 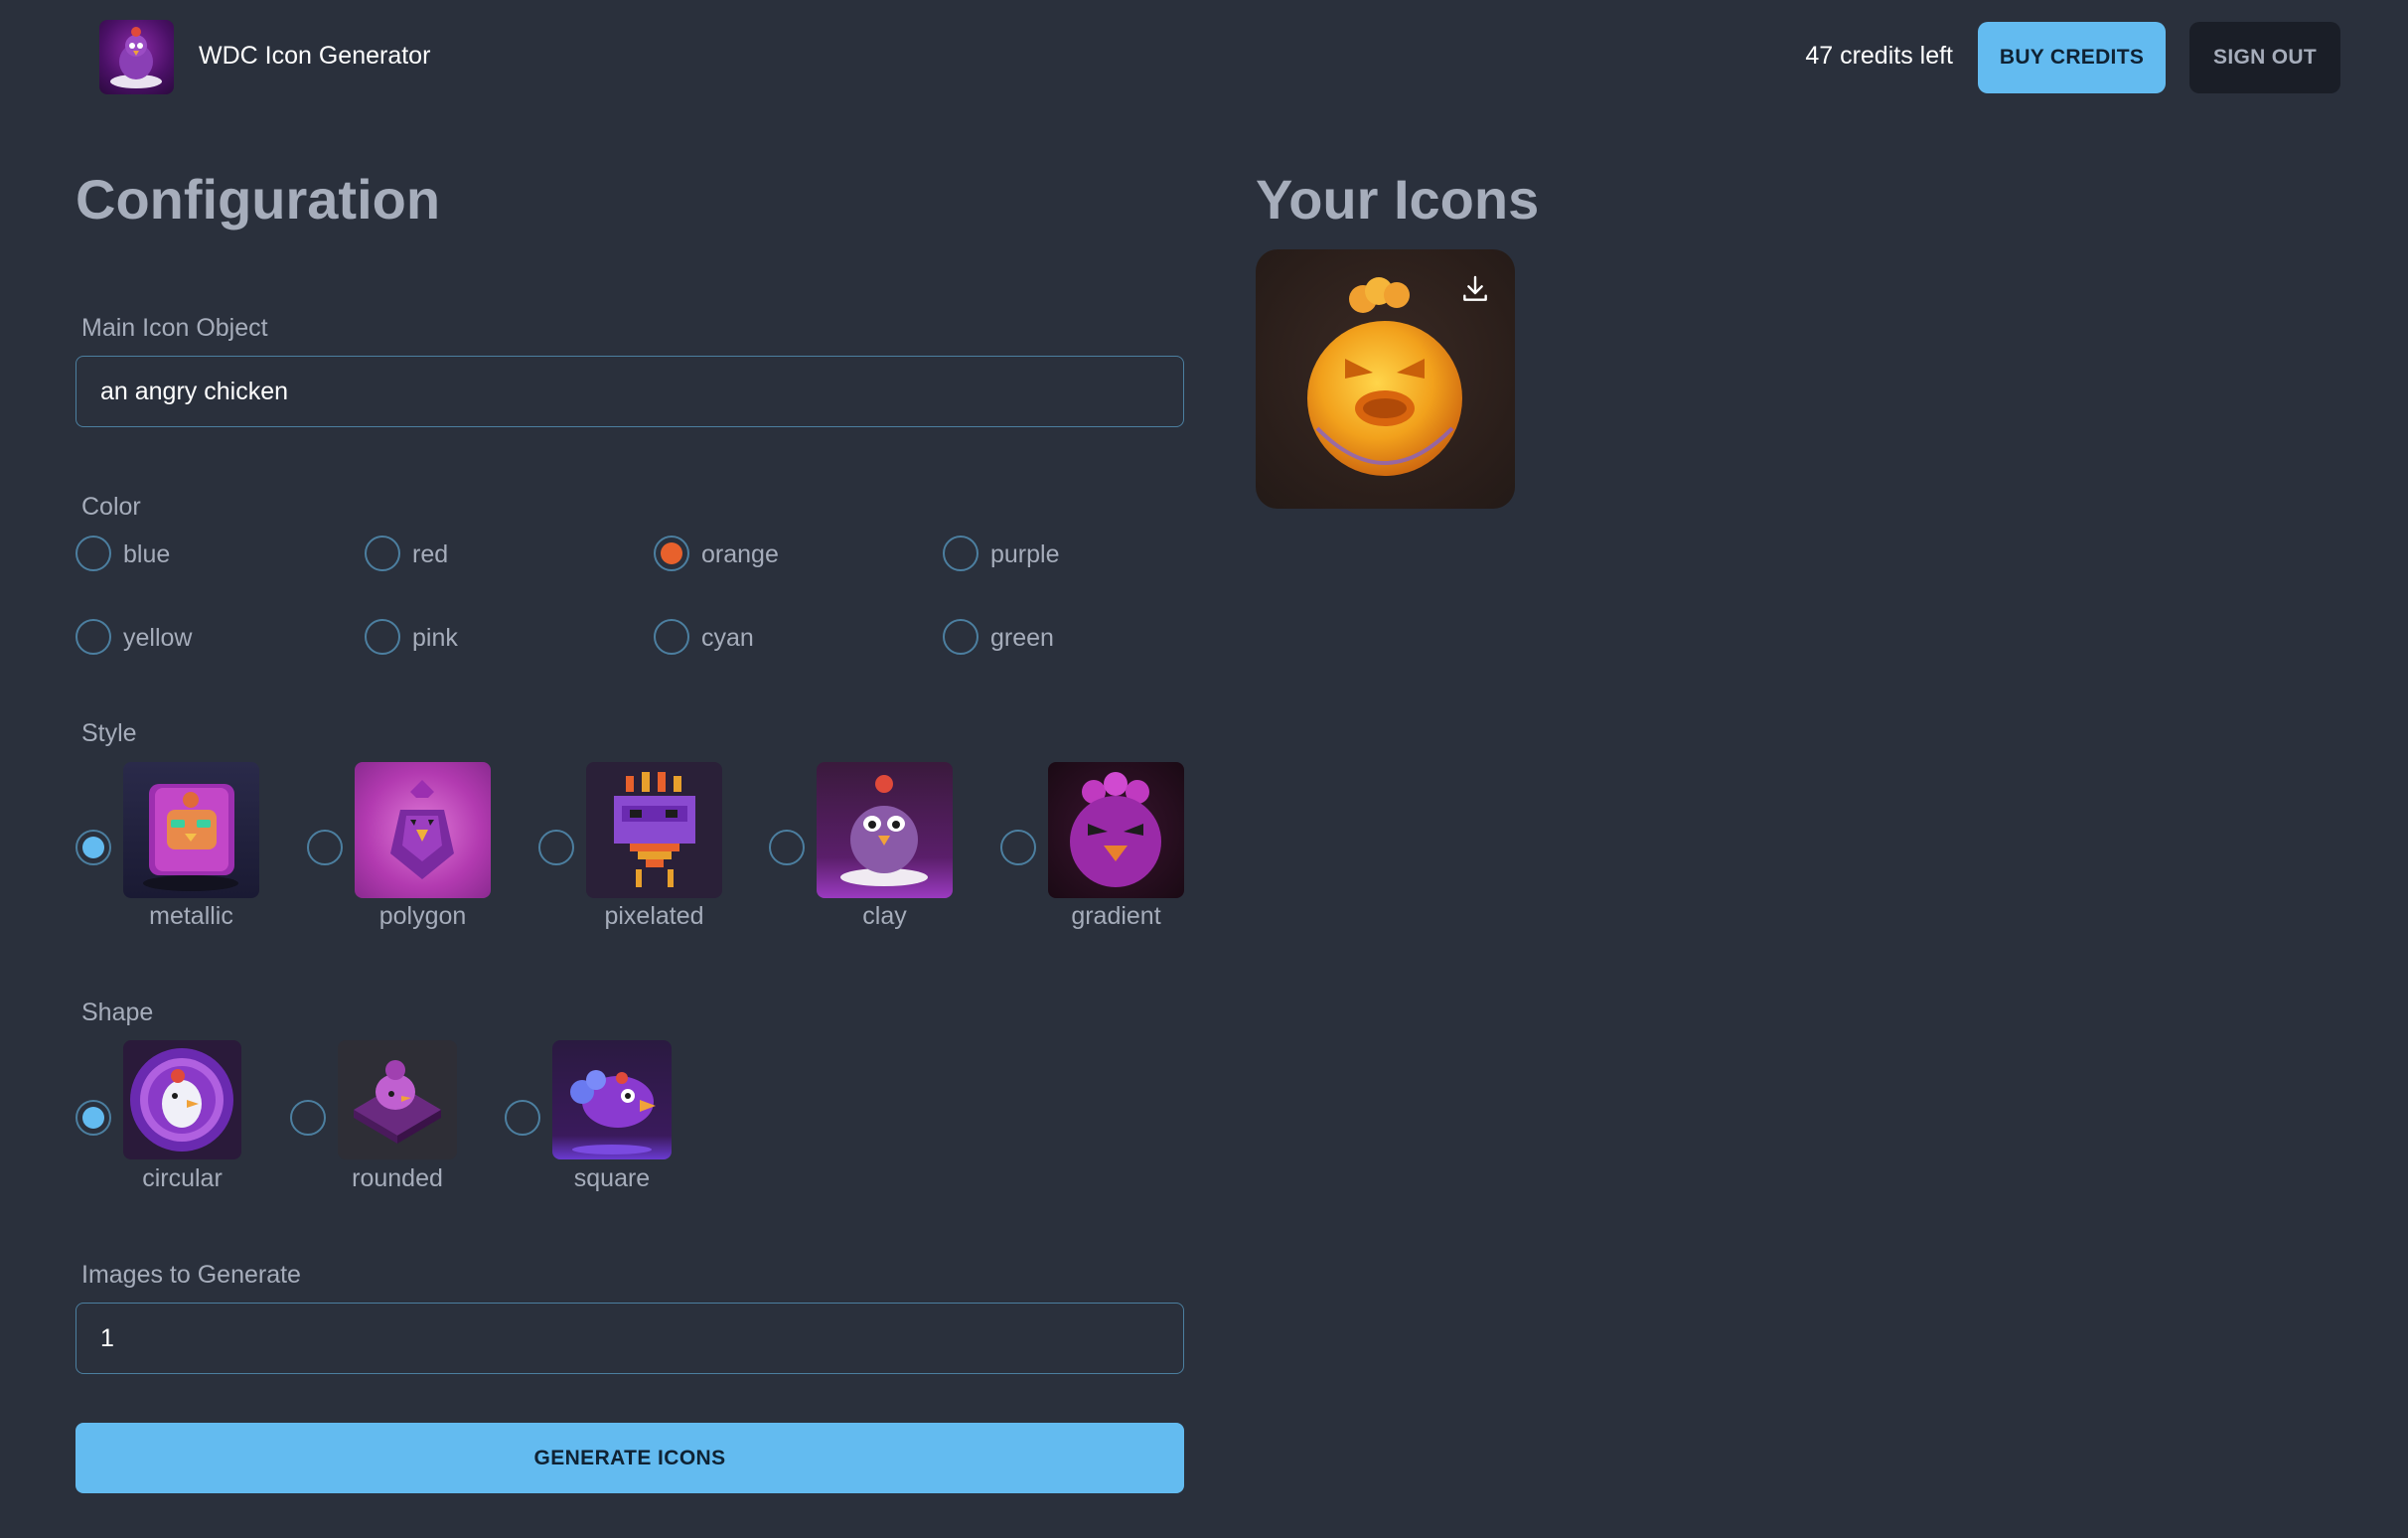 I want to click on credits-remaining: 47 credits left, so click(x=1879, y=56).